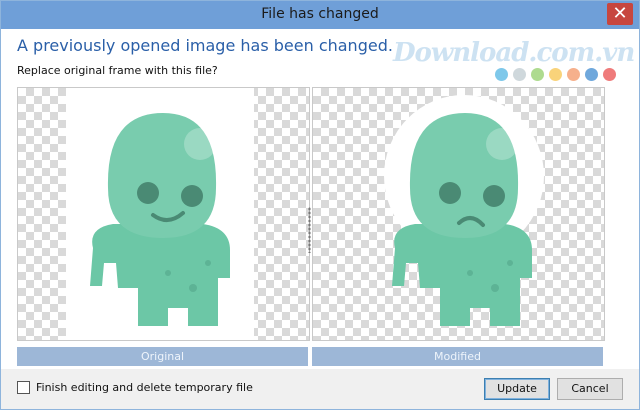 The width and height of the screenshot is (640, 410). Describe the element at coordinates (517, 389) in the screenshot. I see `update-button: Update` at that location.